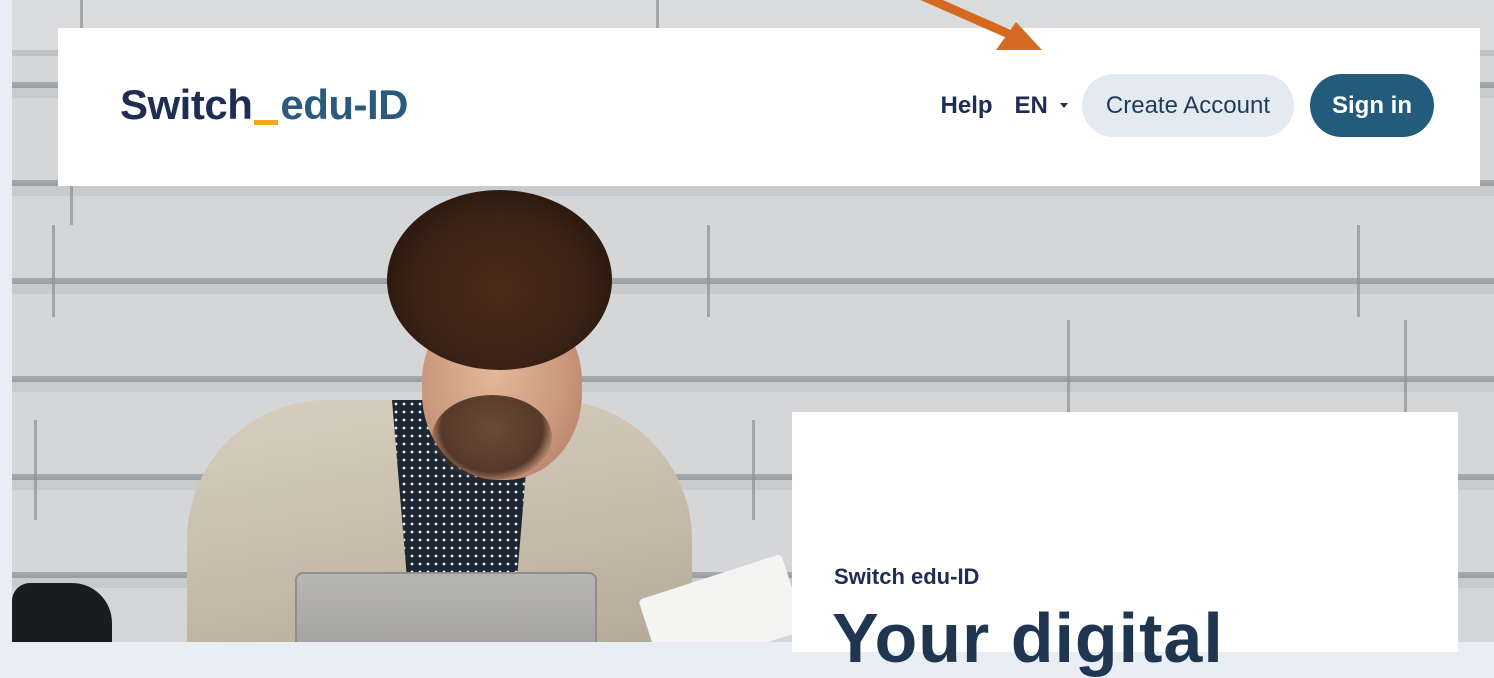 The width and height of the screenshot is (1494, 678). What do you see at coordinates (981, 25) in the screenshot?
I see `annotation-arrow-icon` at bounding box center [981, 25].